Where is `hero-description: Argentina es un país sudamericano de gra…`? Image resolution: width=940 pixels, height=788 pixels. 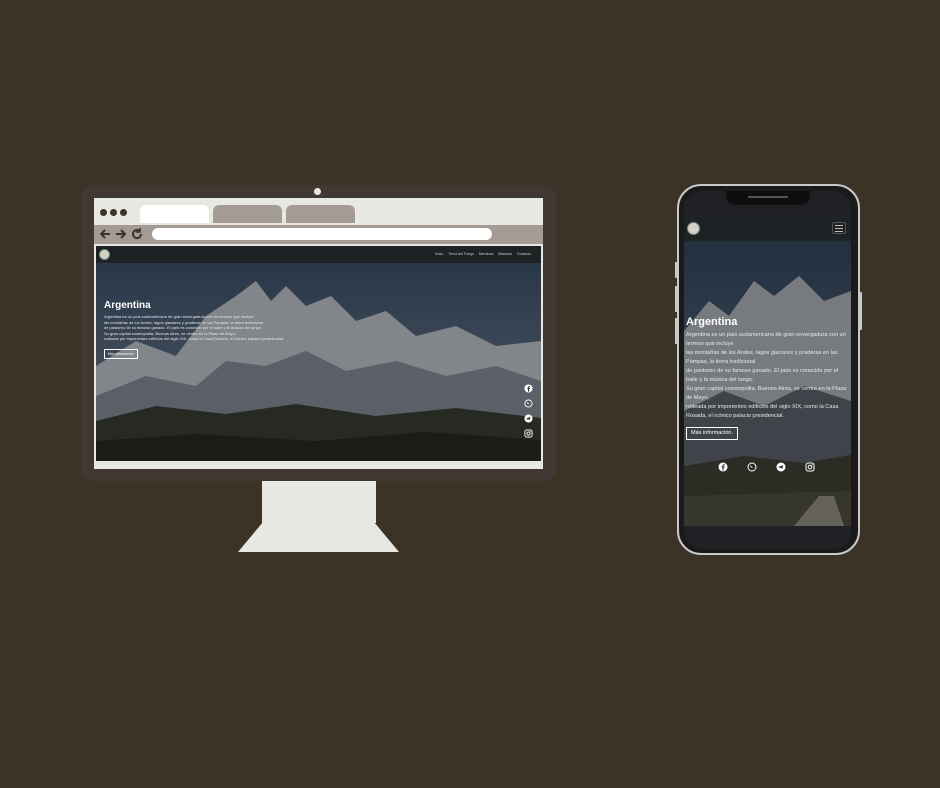
hero-description: Argentina es un país sudamericano de gra… is located at coordinates (194, 327).